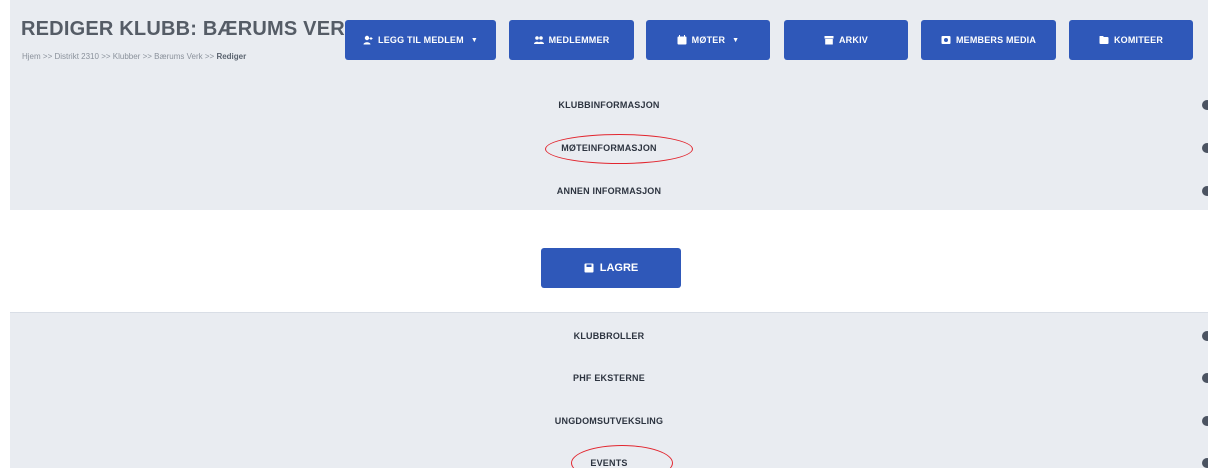  I want to click on accordion-events: EVENTS, so click(609, 458).